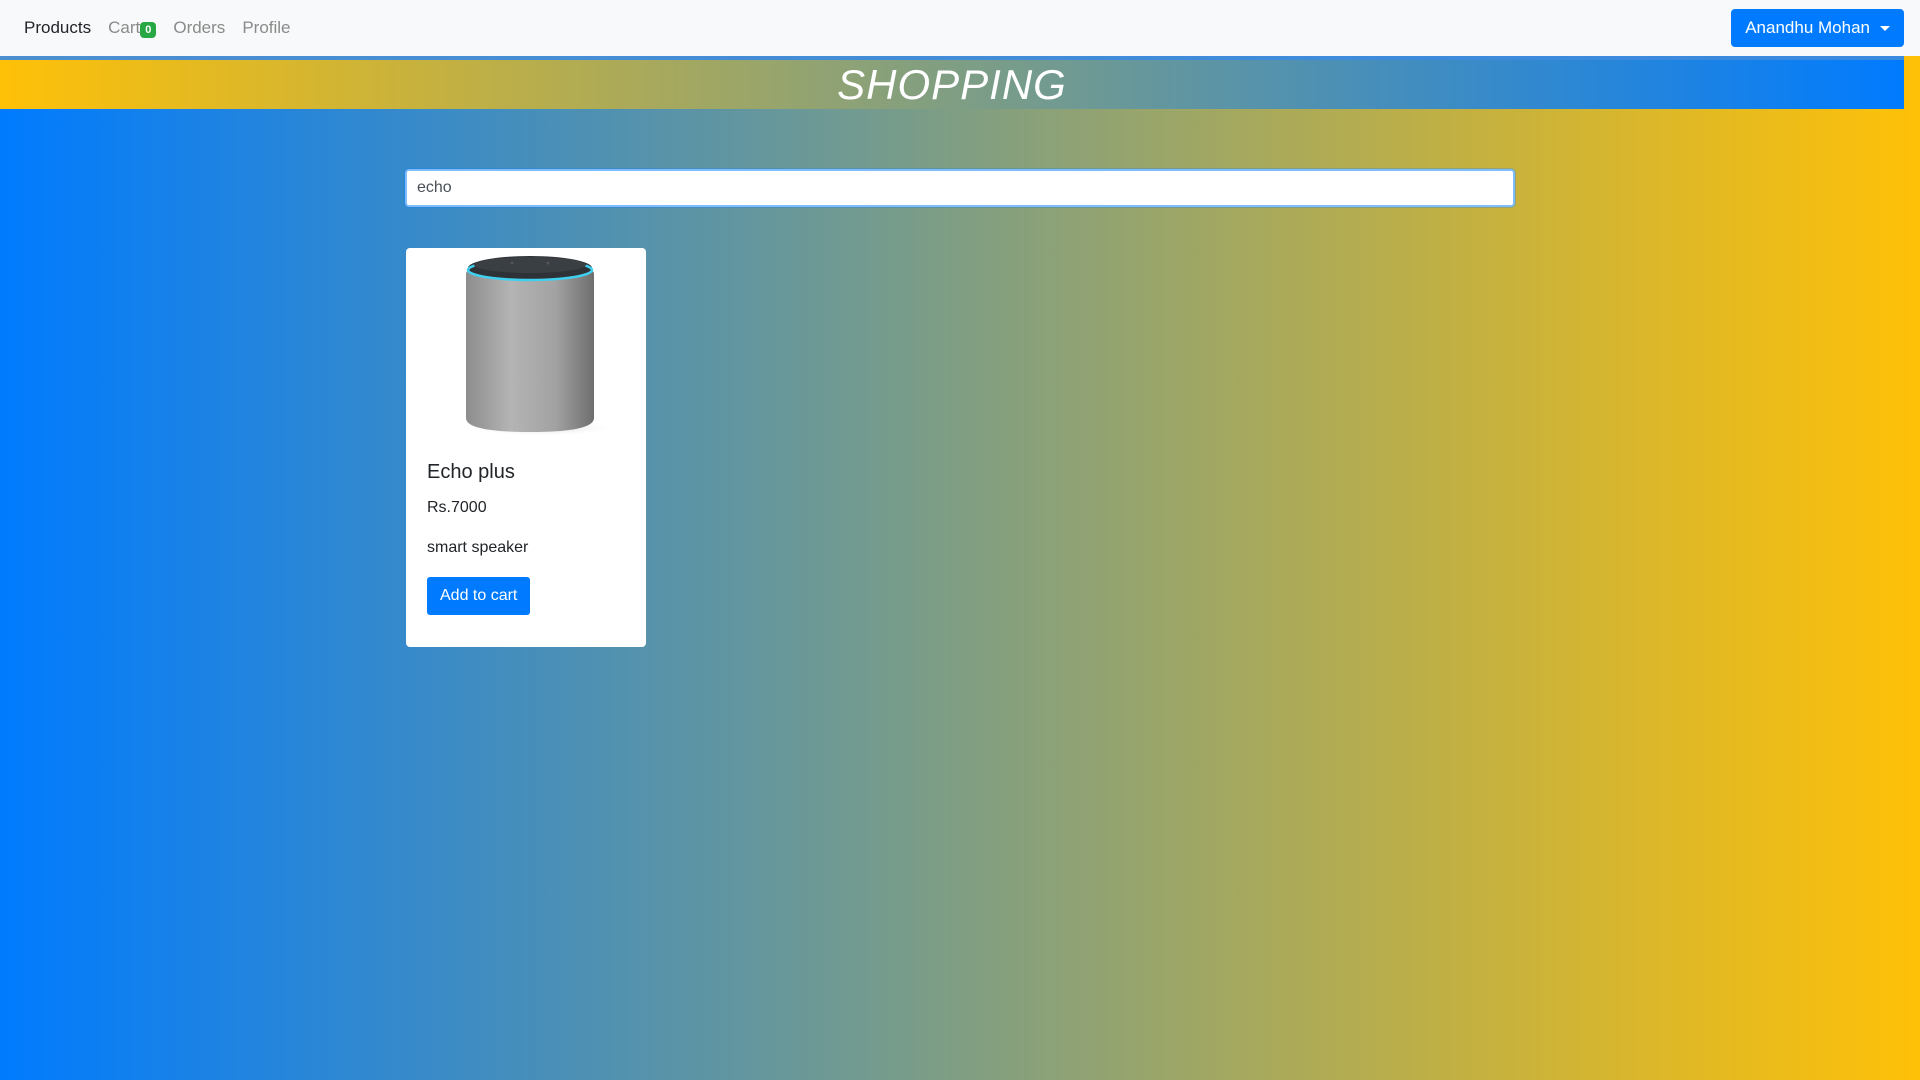 This screenshot has height=1080, width=1920. Describe the element at coordinates (960, 188) in the screenshot. I see `search-input` at that location.